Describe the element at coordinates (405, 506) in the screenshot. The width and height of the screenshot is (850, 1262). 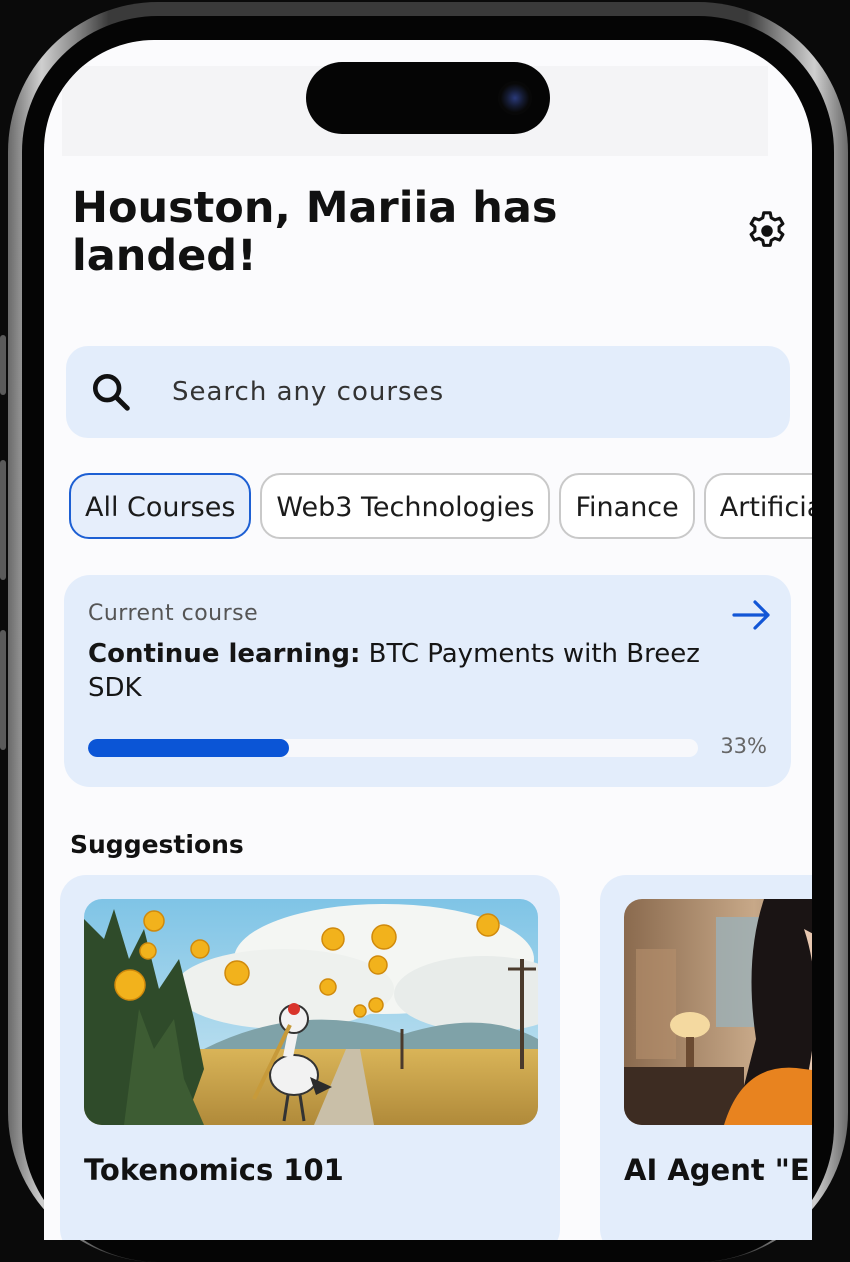
I see `filter-chip-web3: Web3 Technologies` at that location.